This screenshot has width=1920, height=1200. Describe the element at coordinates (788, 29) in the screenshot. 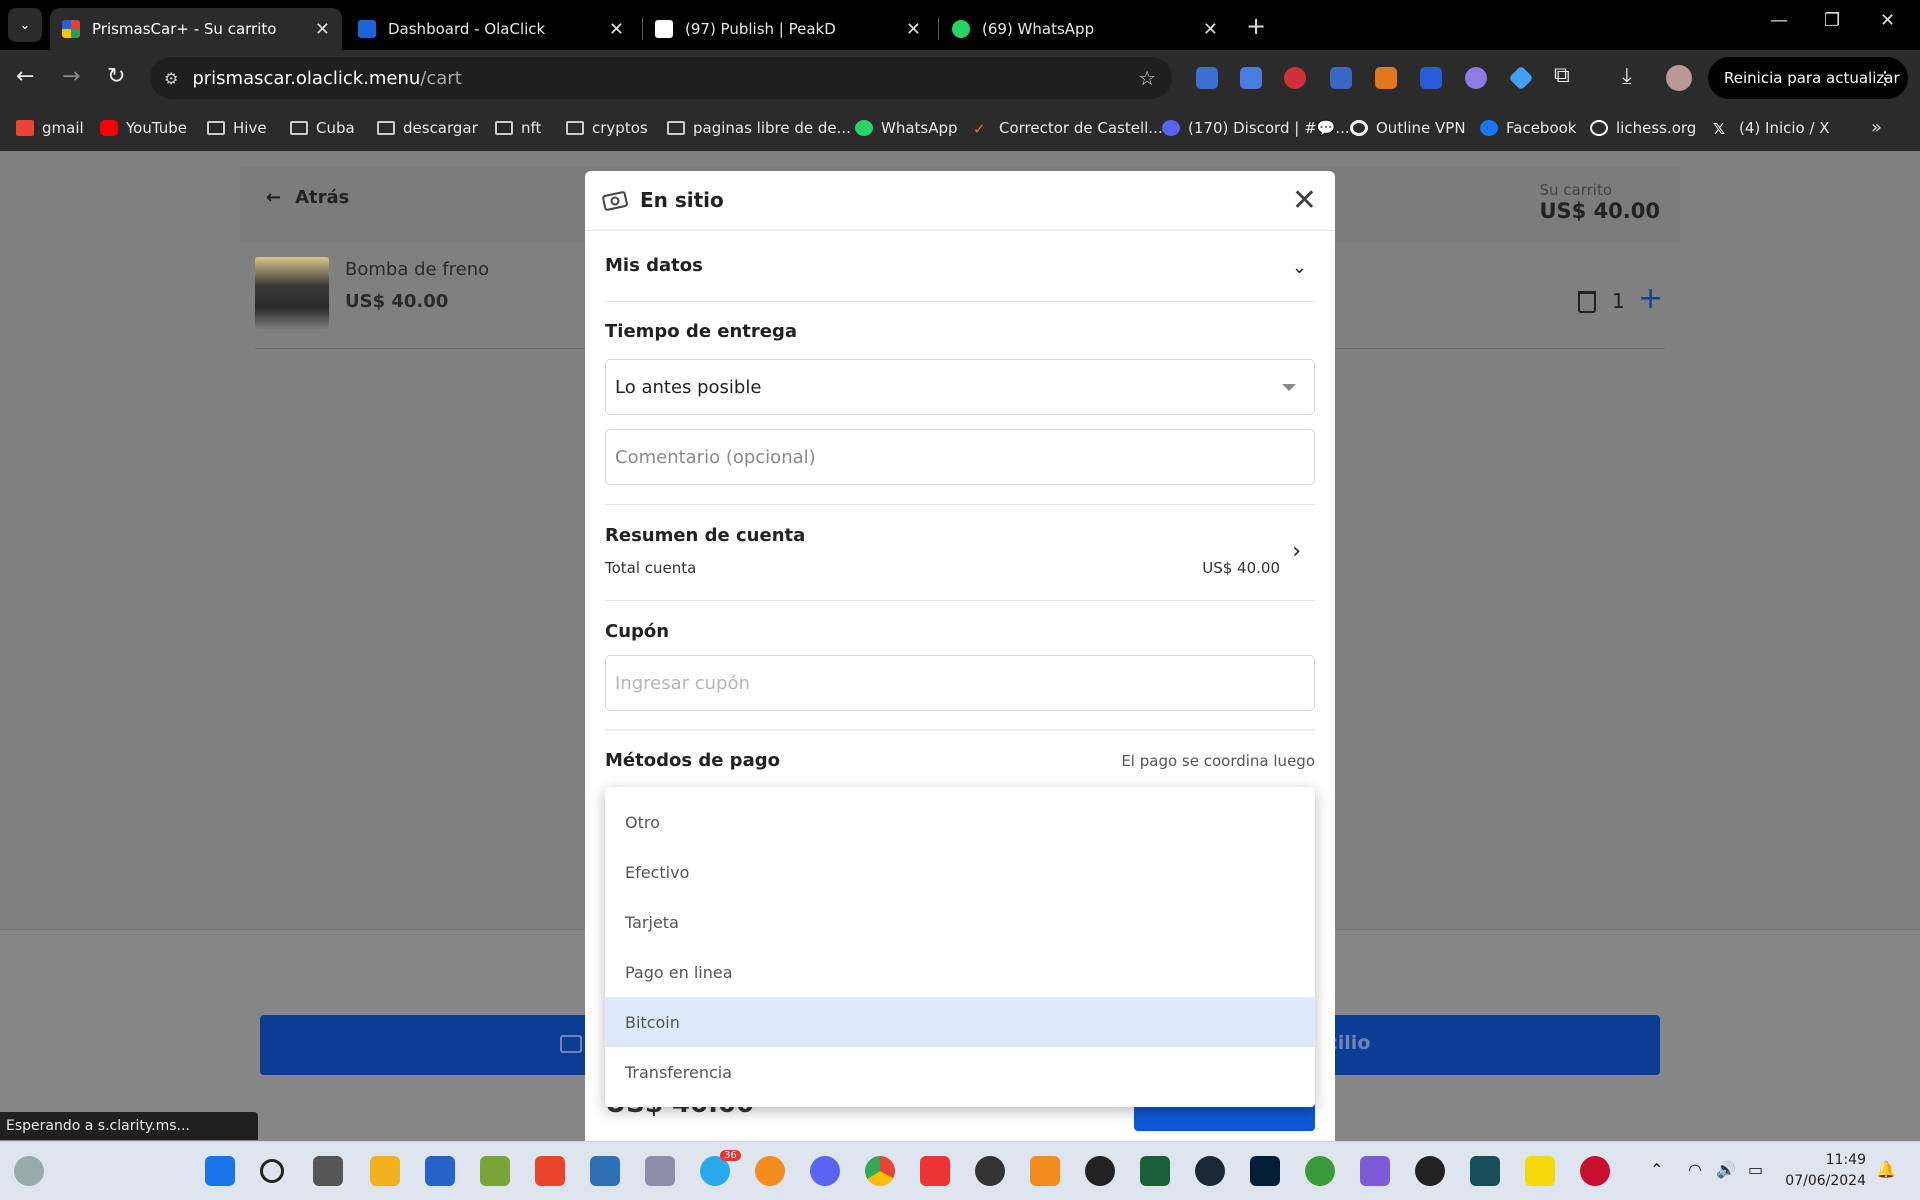

I see `tab-peakd: (97) Publish | PeakD ✕` at that location.